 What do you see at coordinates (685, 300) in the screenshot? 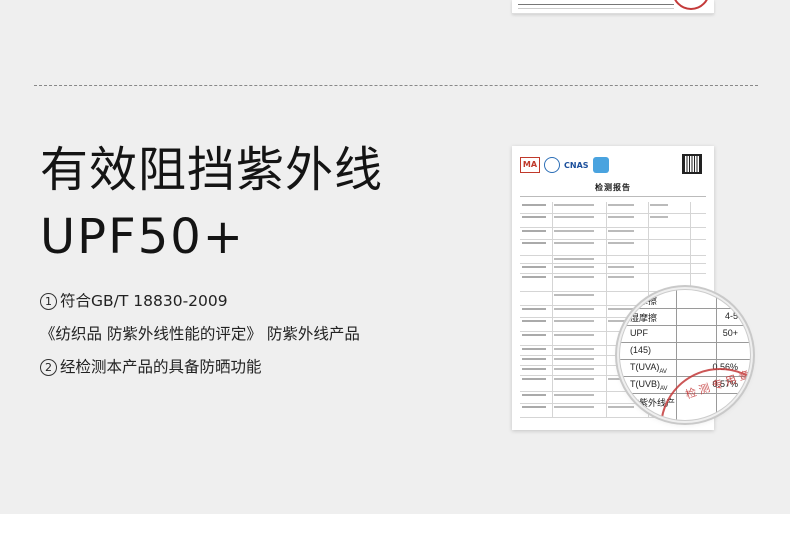
I see `magnifier-row-dry-rubbing: 干摩擦 4-5` at bounding box center [685, 300].